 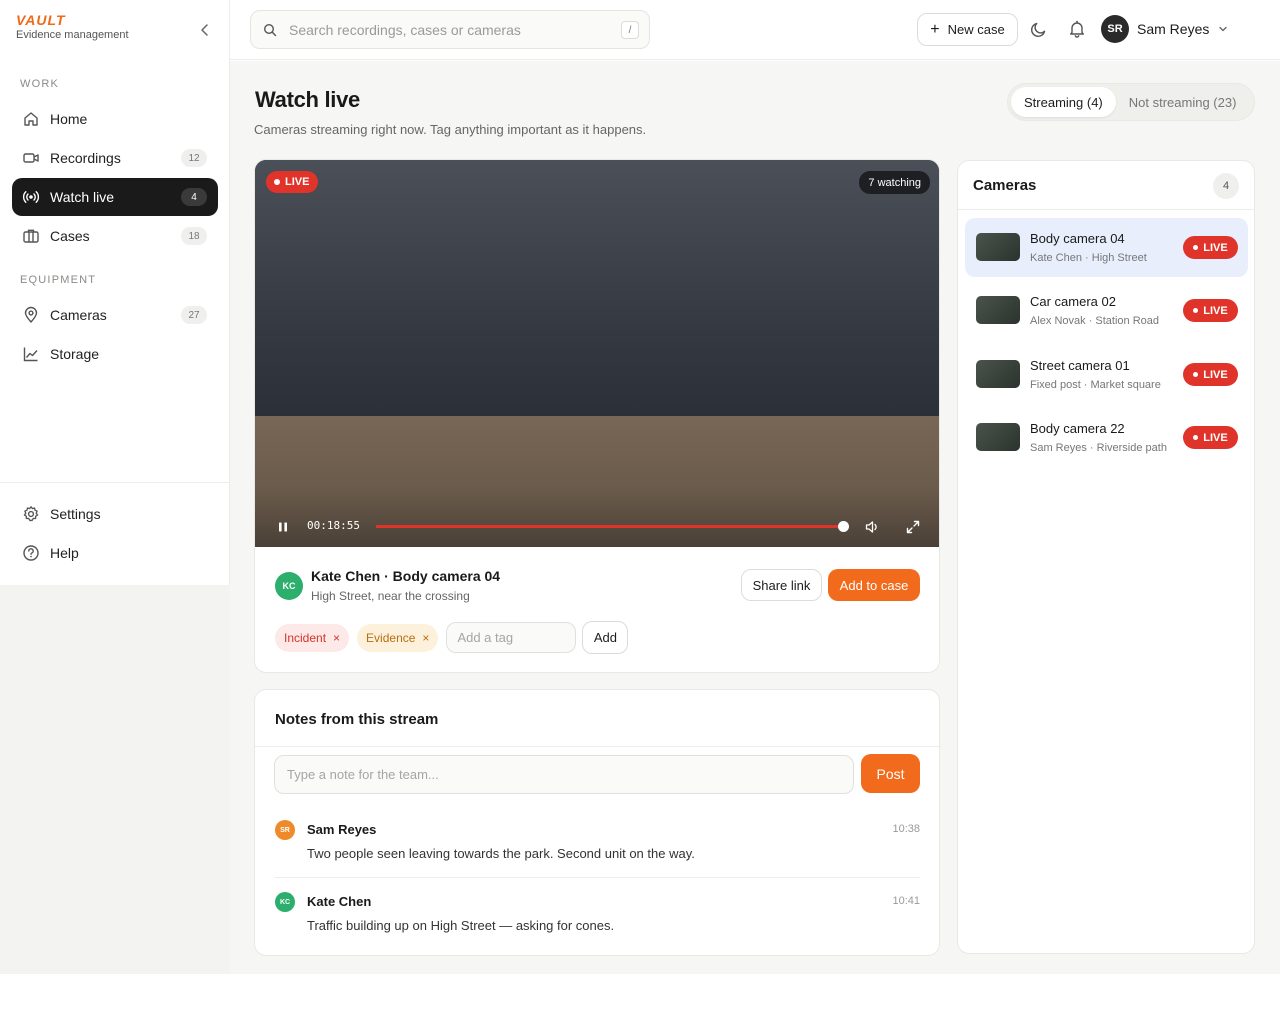 I want to click on sidebar-item-cameras: Cameras 27, so click(x=115, y=315).